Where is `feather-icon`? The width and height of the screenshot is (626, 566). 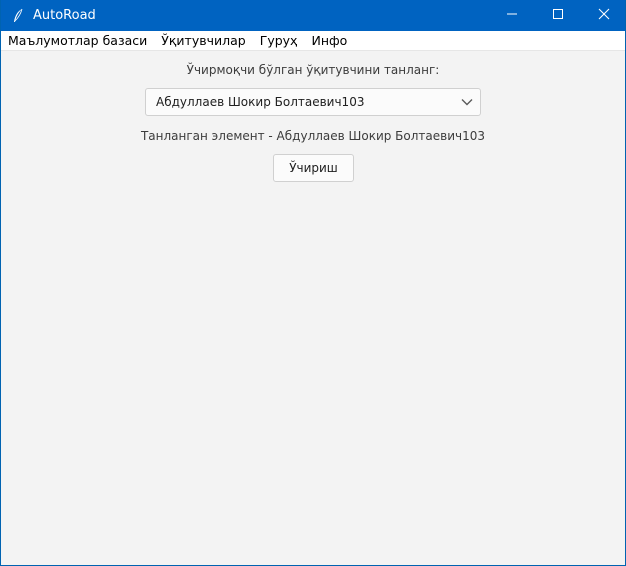
feather-icon is located at coordinates (18, 16).